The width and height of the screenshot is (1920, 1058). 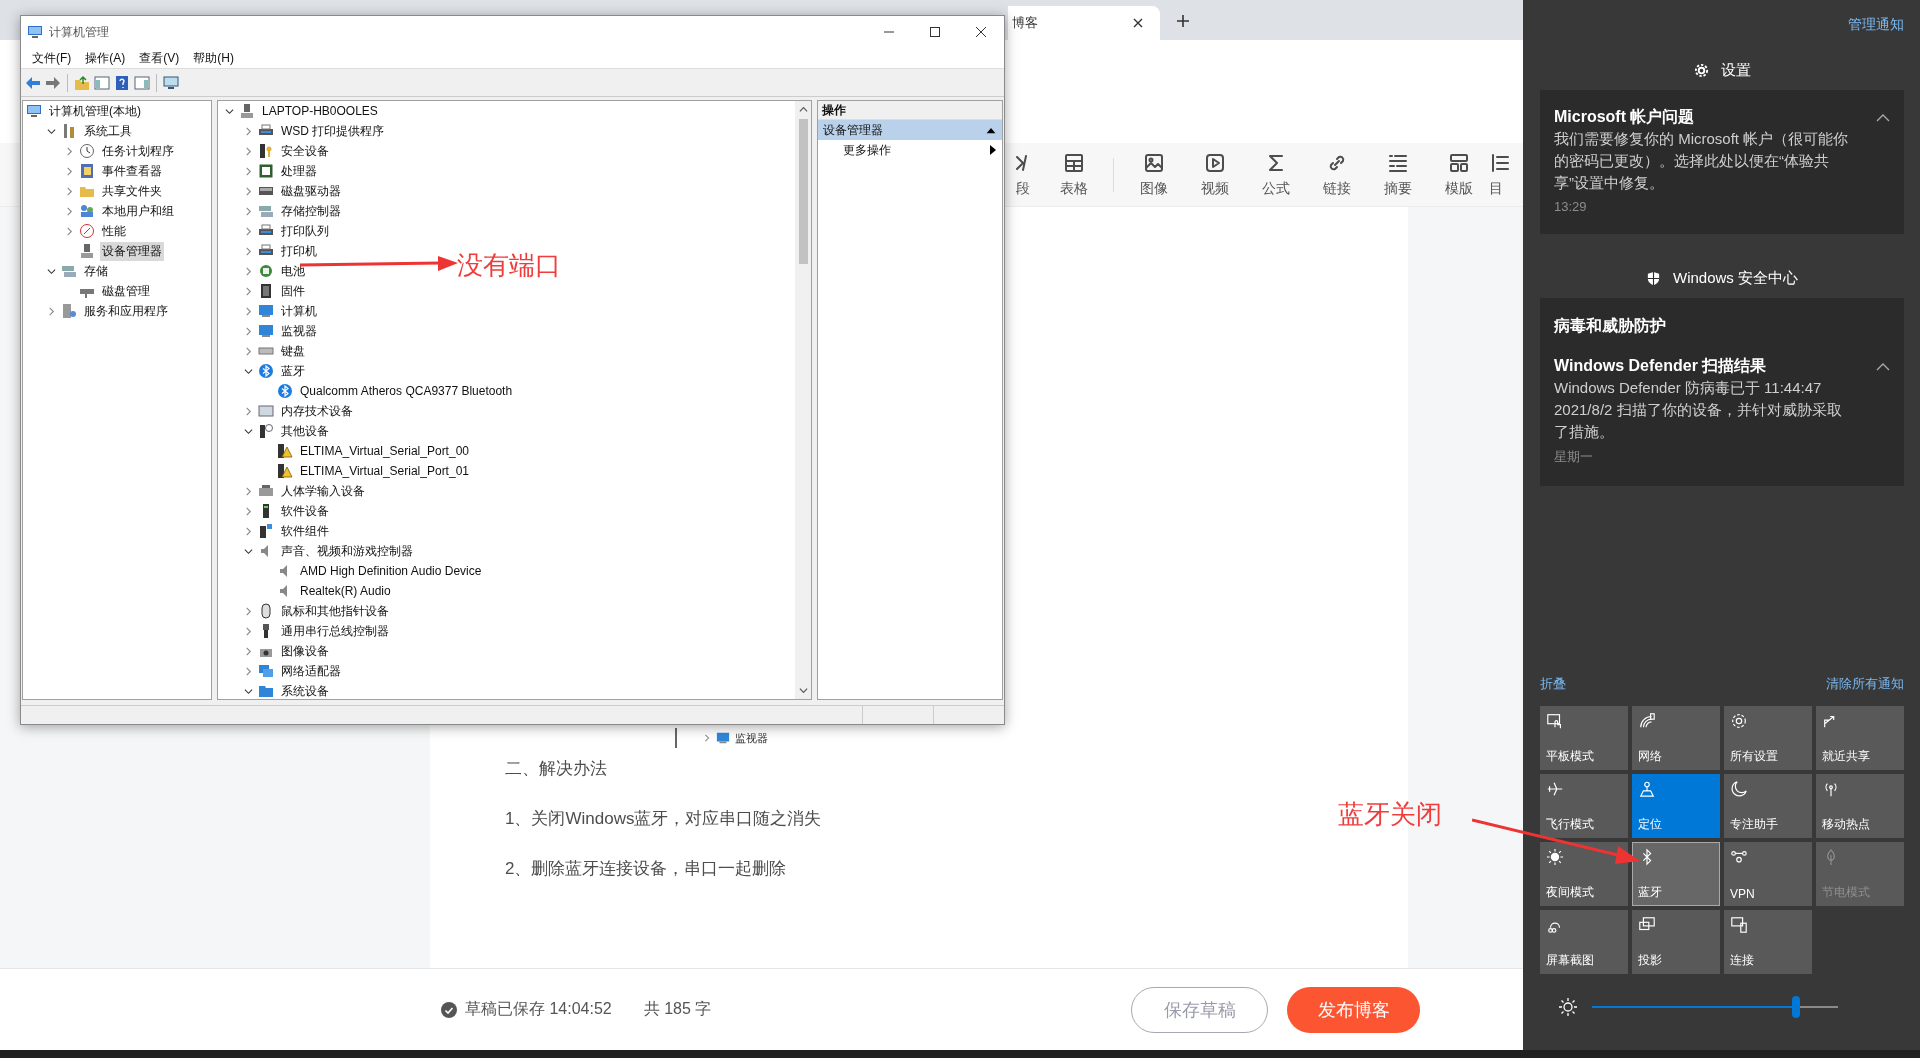 What do you see at coordinates (114, 231) in the screenshot?
I see `tree-item: 性能` at bounding box center [114, 231].